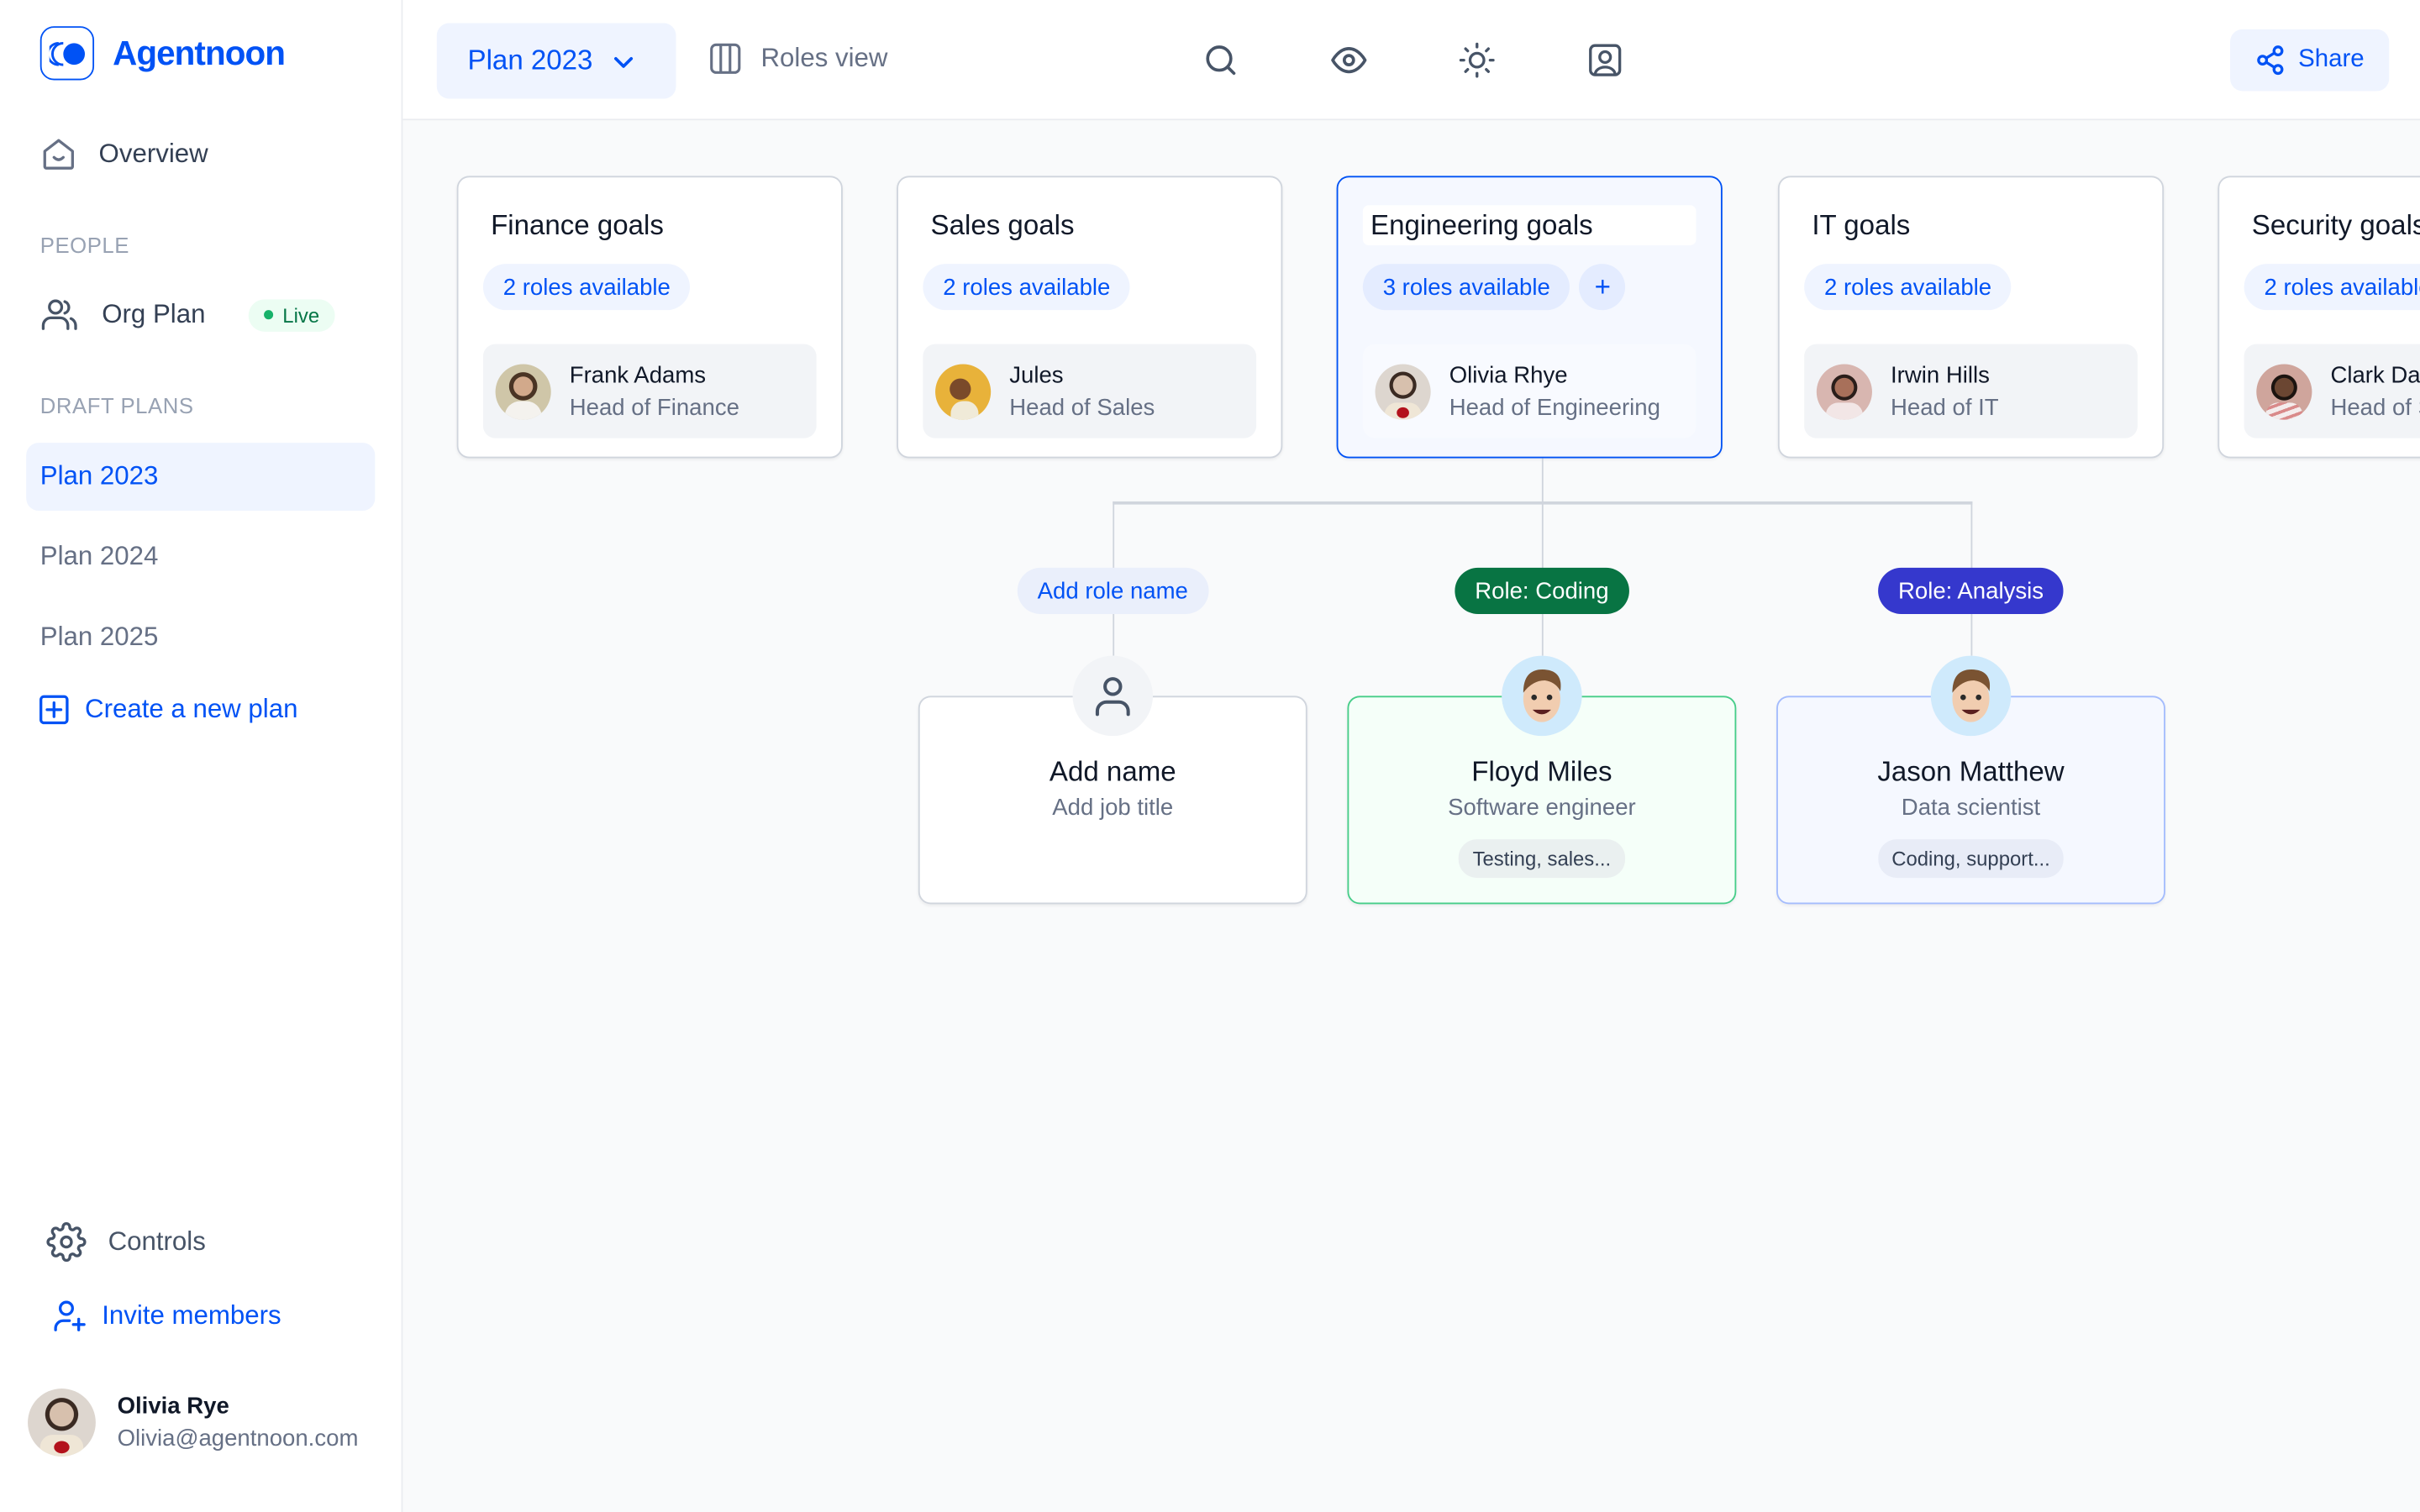  I want to click on sidebar-item-overview: Overview, so click(124, 154).